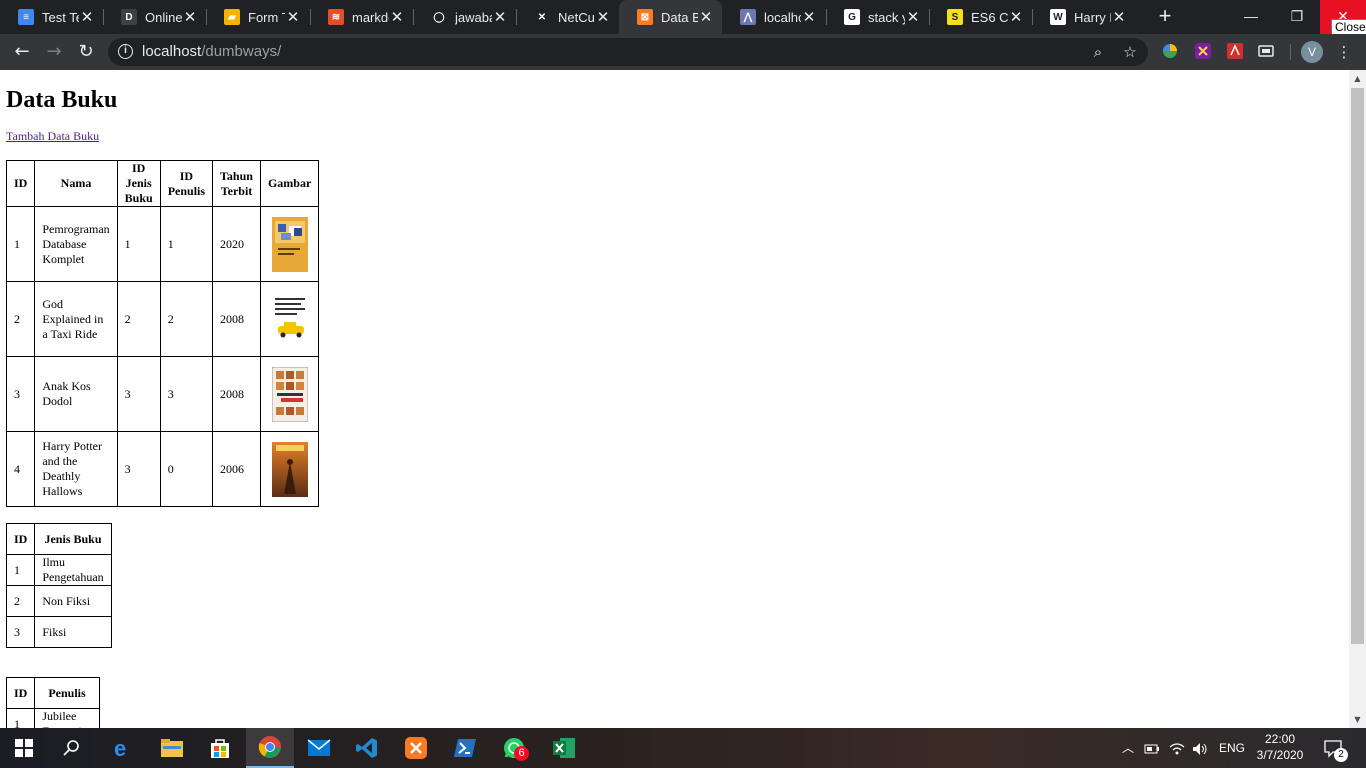  Describe the element at coordinates (76, 244) in the screenshot. I see `cell-nama: Pemrograman Database Komplet` at that location.